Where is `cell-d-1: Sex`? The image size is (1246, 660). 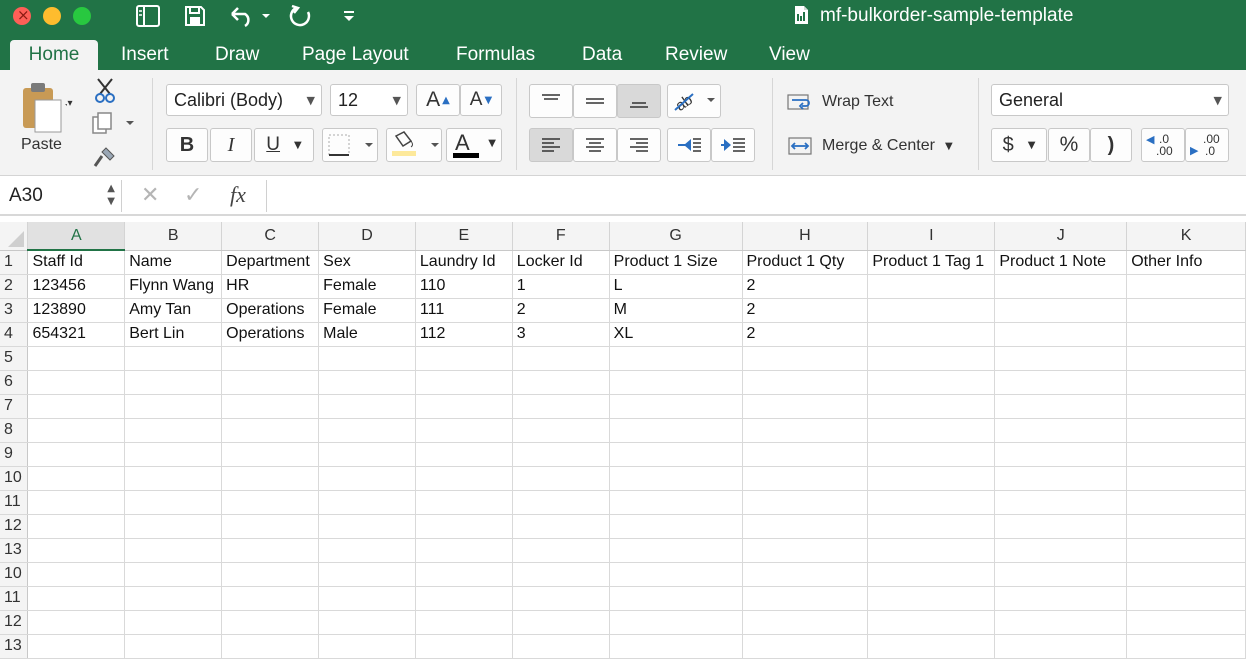
cell-d-1: Sex is located at coordinates (367, 262).